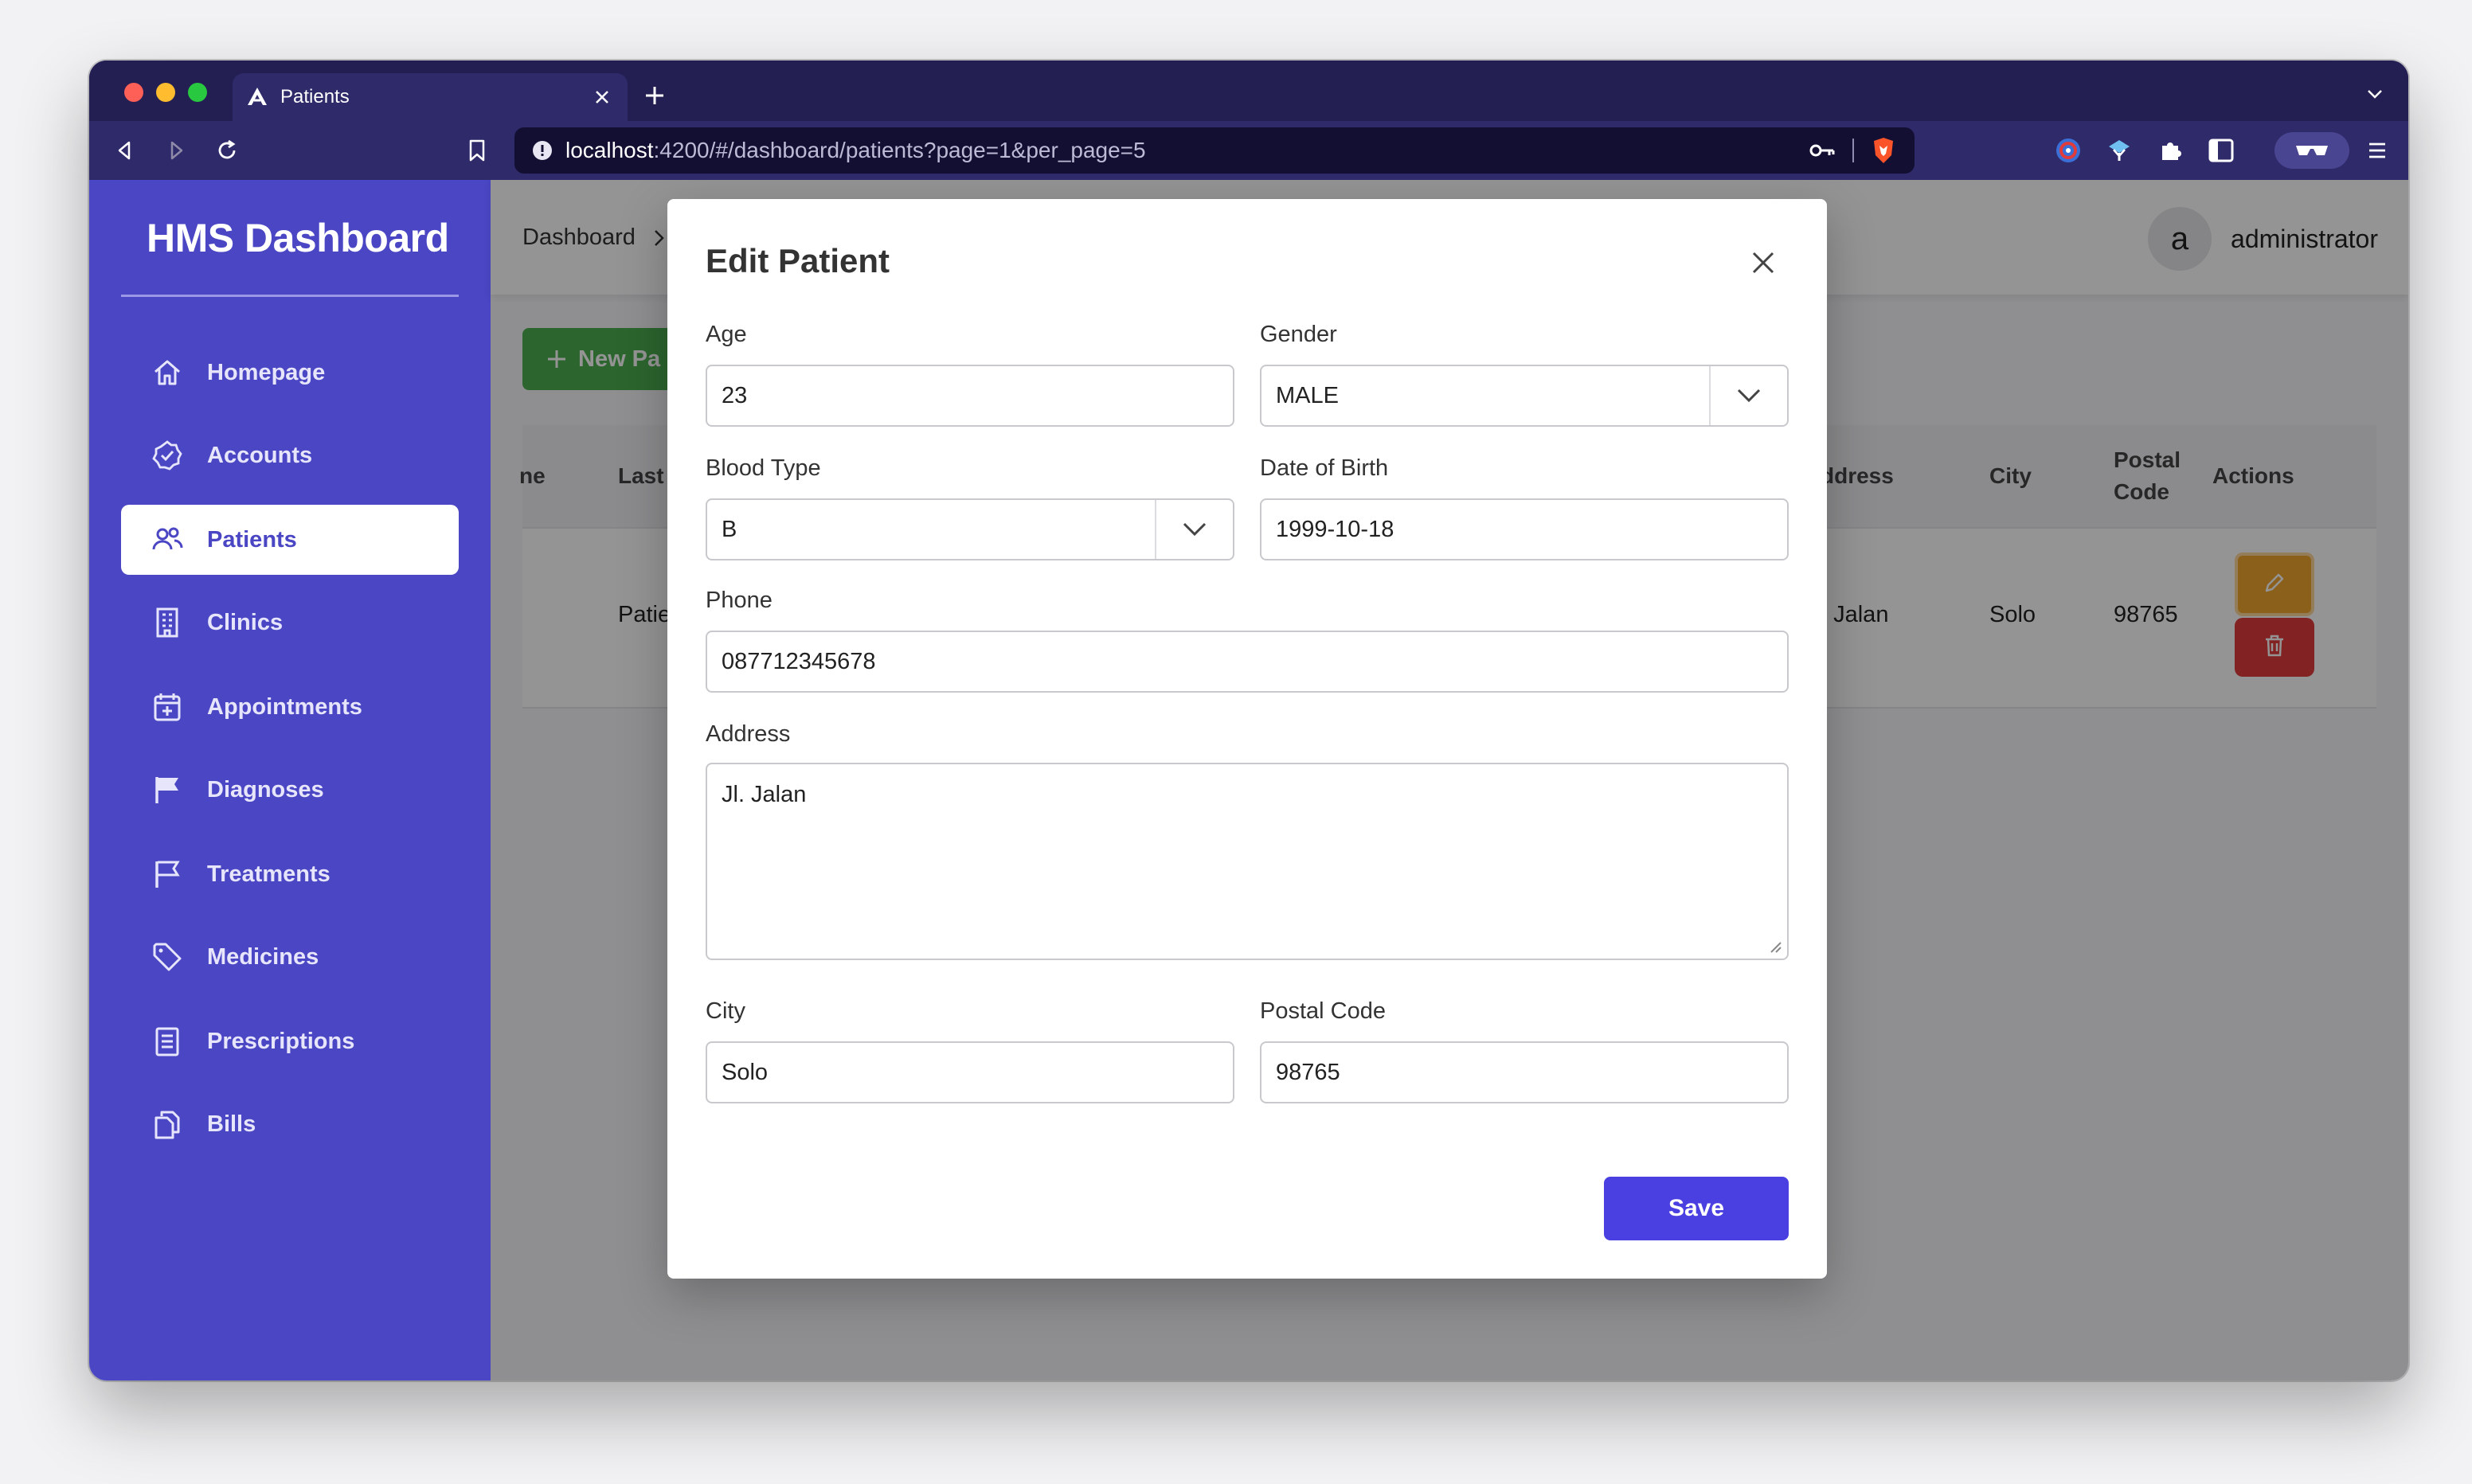 The image size is (2472, 1484). What do you see at coordinates (133, 92) in the screenshot?
I see `close-window-button` at bounding box center [133, 92].